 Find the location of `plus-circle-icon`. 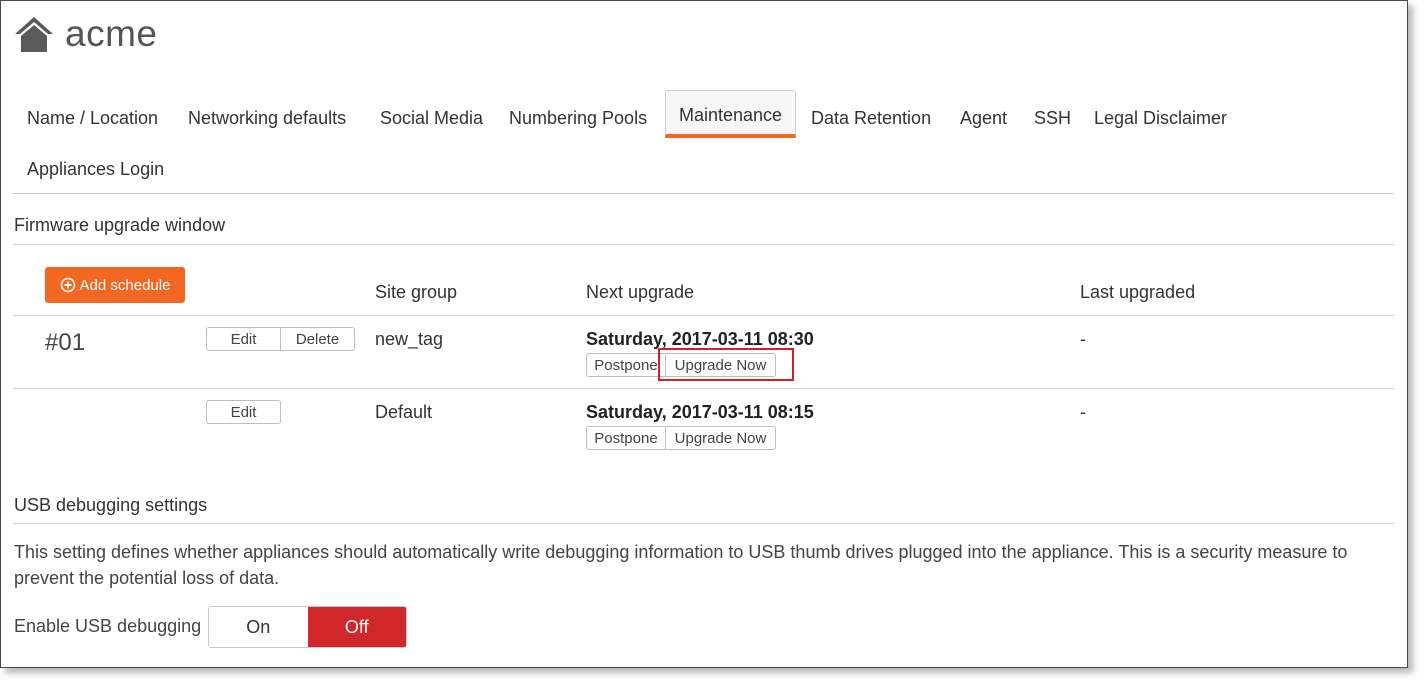

plus-circle-icon is located at coordinates (68, 285).